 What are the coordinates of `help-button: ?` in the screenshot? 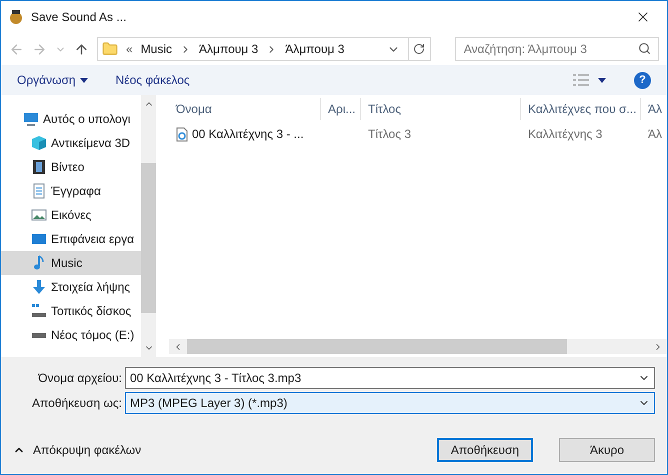 It's located at (642, 80).